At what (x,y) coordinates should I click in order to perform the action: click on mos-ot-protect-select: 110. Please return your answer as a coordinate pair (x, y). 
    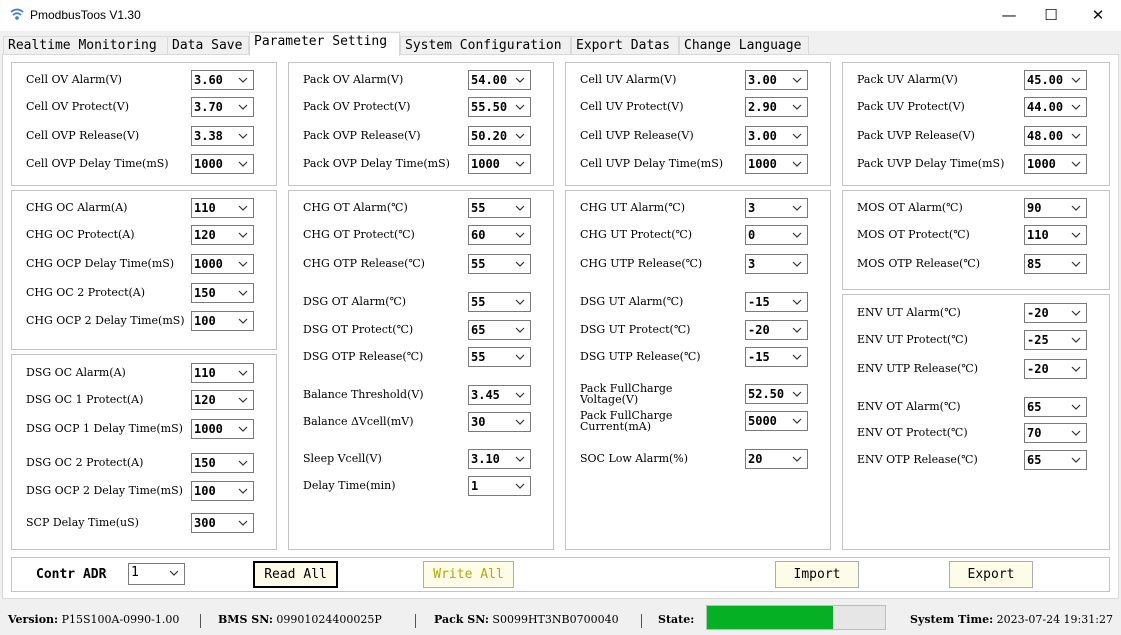
    Looking at the image, I should click on (1055, 235).